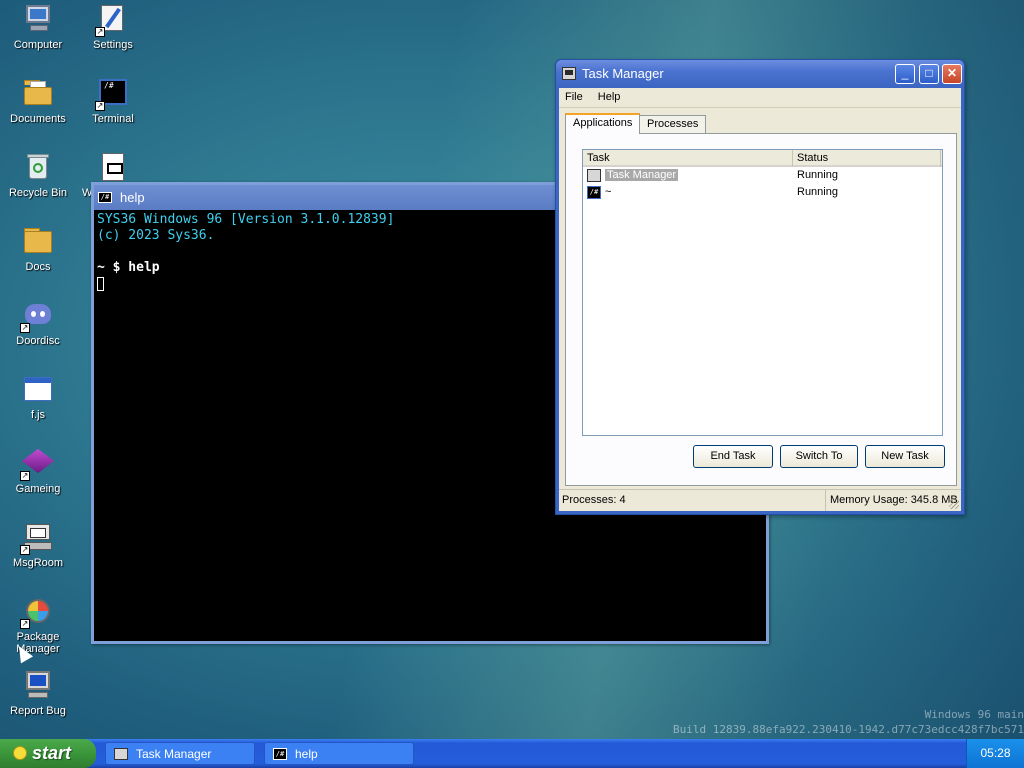 The width and height of the screenshot is (1024, 768). I want to click on taskbar: start Task Manager /# help 05:28, so click(512, 753).